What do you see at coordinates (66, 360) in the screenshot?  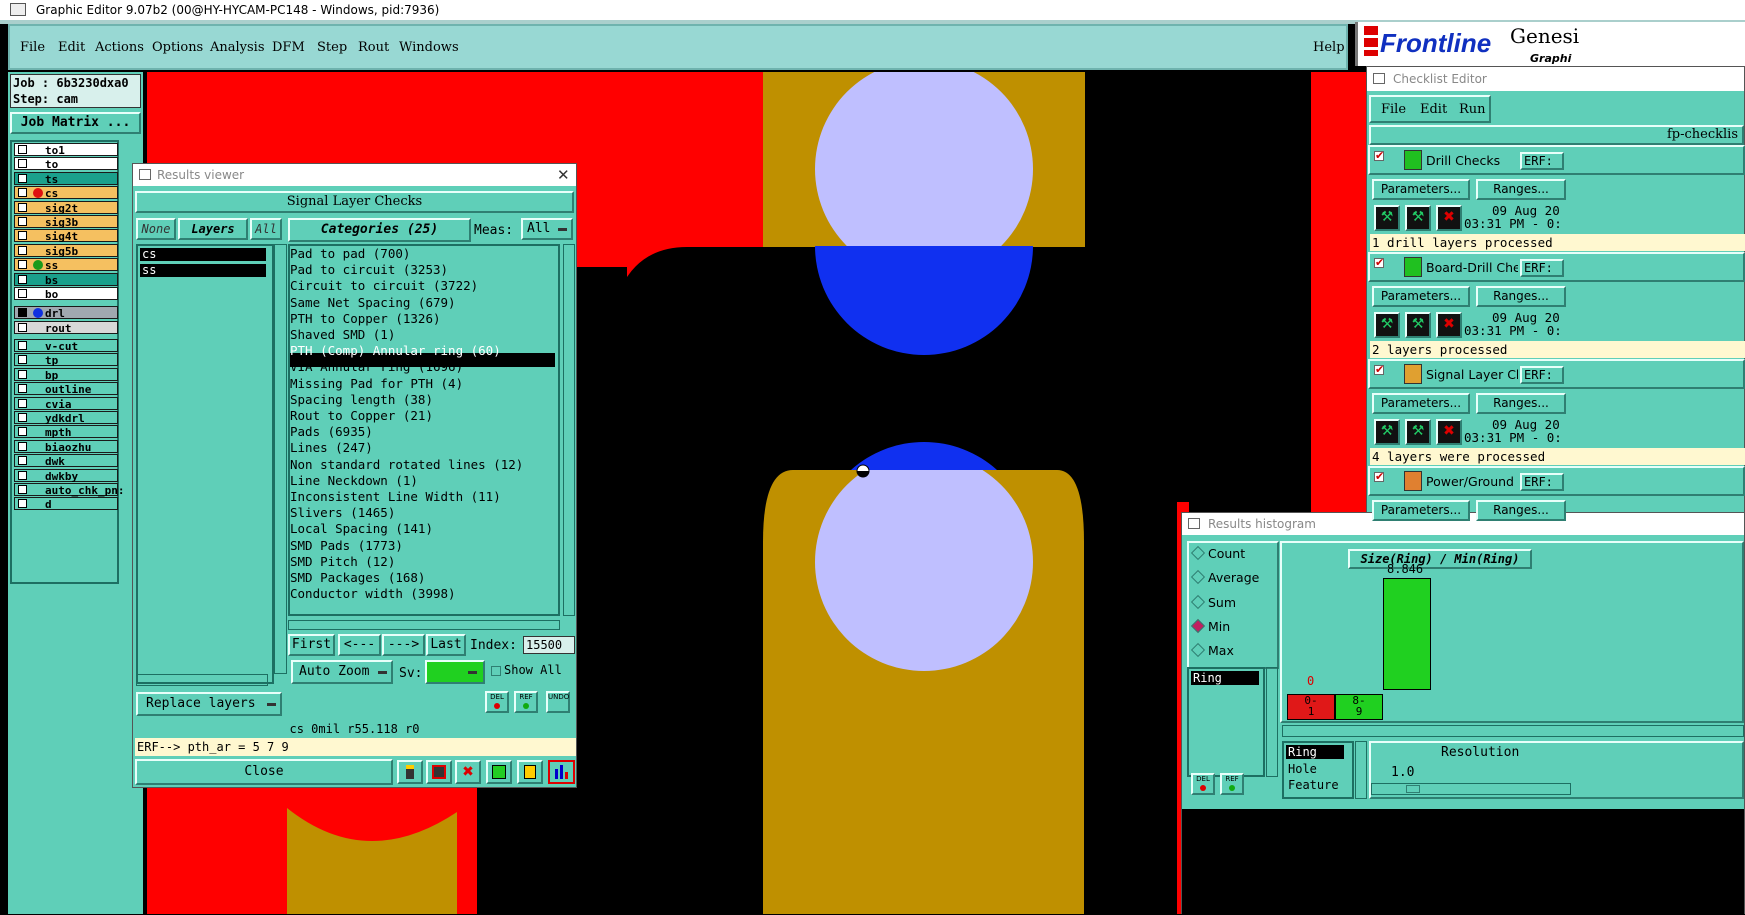 I see `layer-row-tp: tp` at bounding box center [66, 360].